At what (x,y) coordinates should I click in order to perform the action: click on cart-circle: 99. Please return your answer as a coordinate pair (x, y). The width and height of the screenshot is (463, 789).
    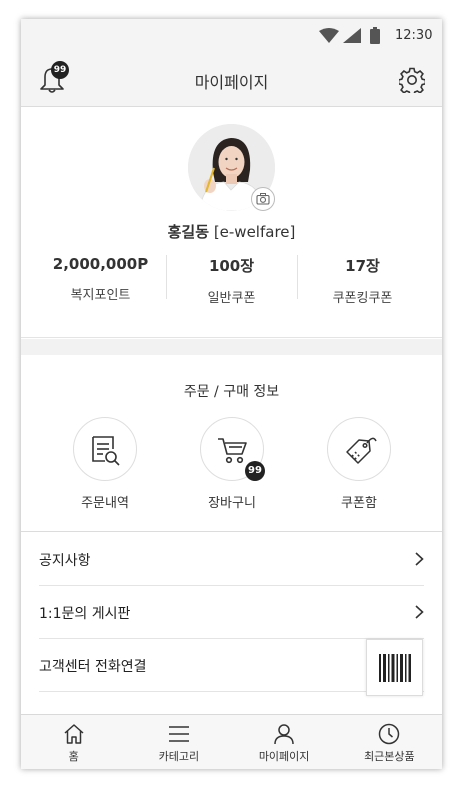
    Looking at the image, I should click on (232, 449).